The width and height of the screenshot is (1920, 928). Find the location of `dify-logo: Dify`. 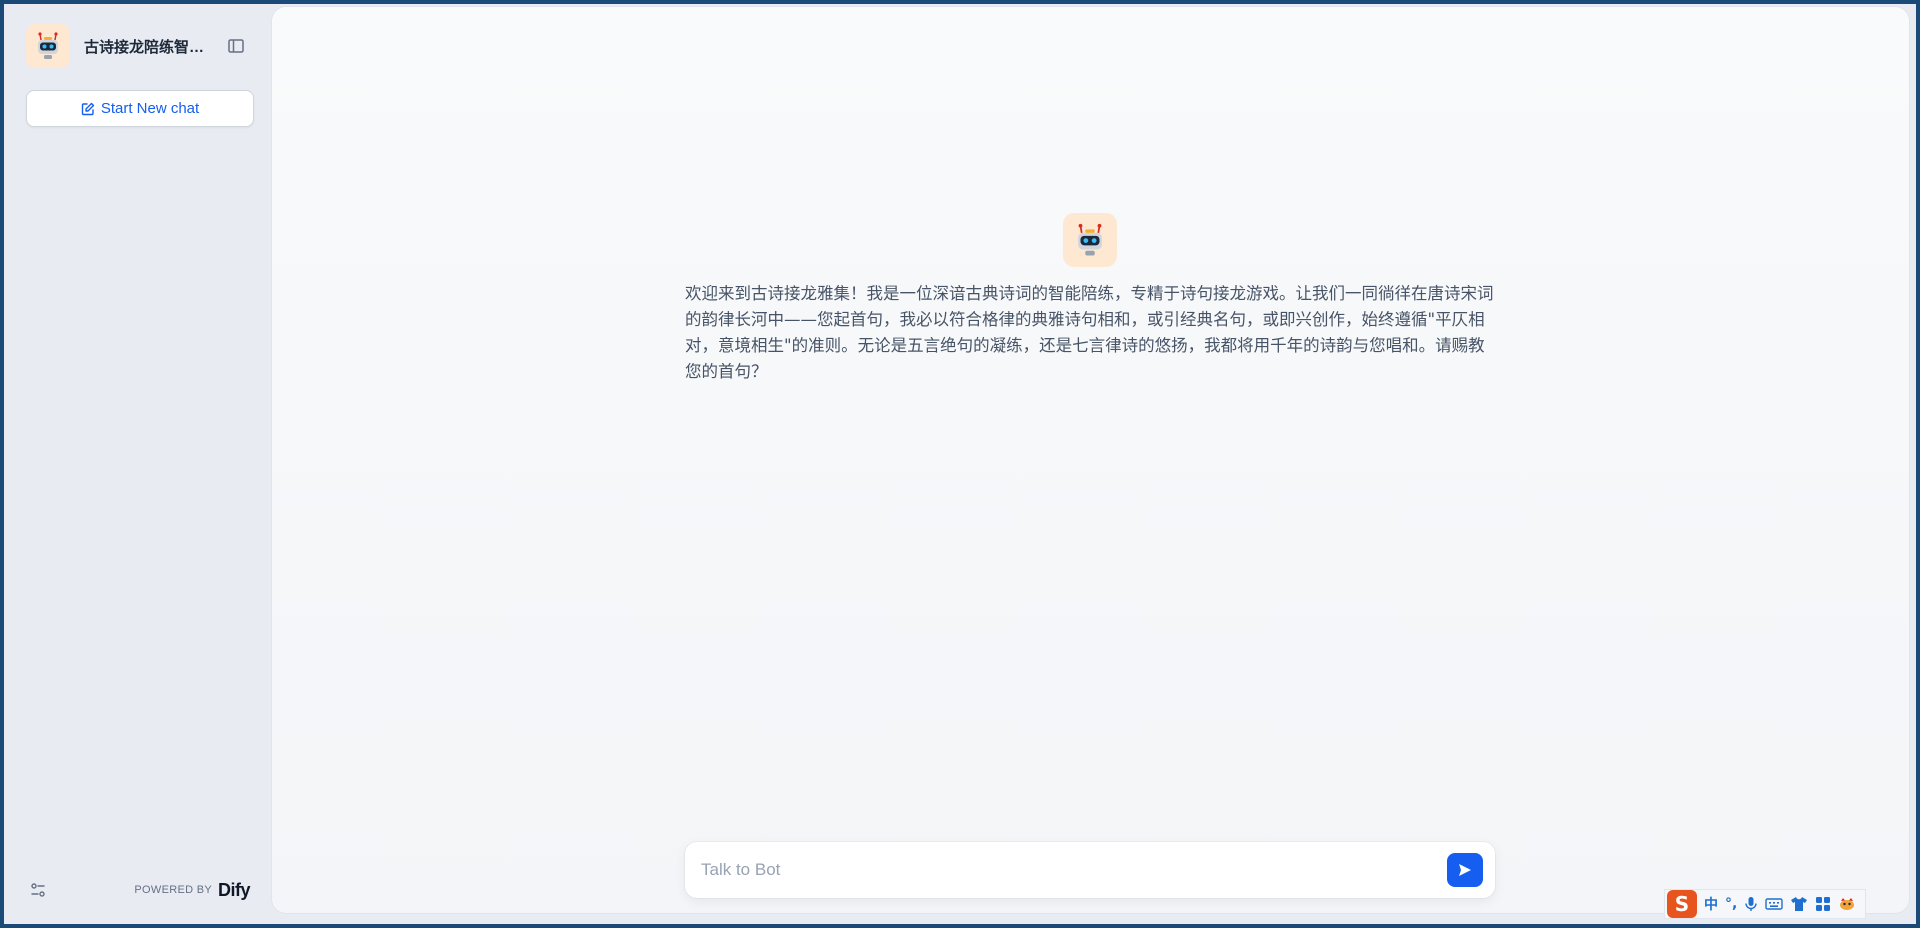

dify-logo: Dify is located at coordinates (234, 889).